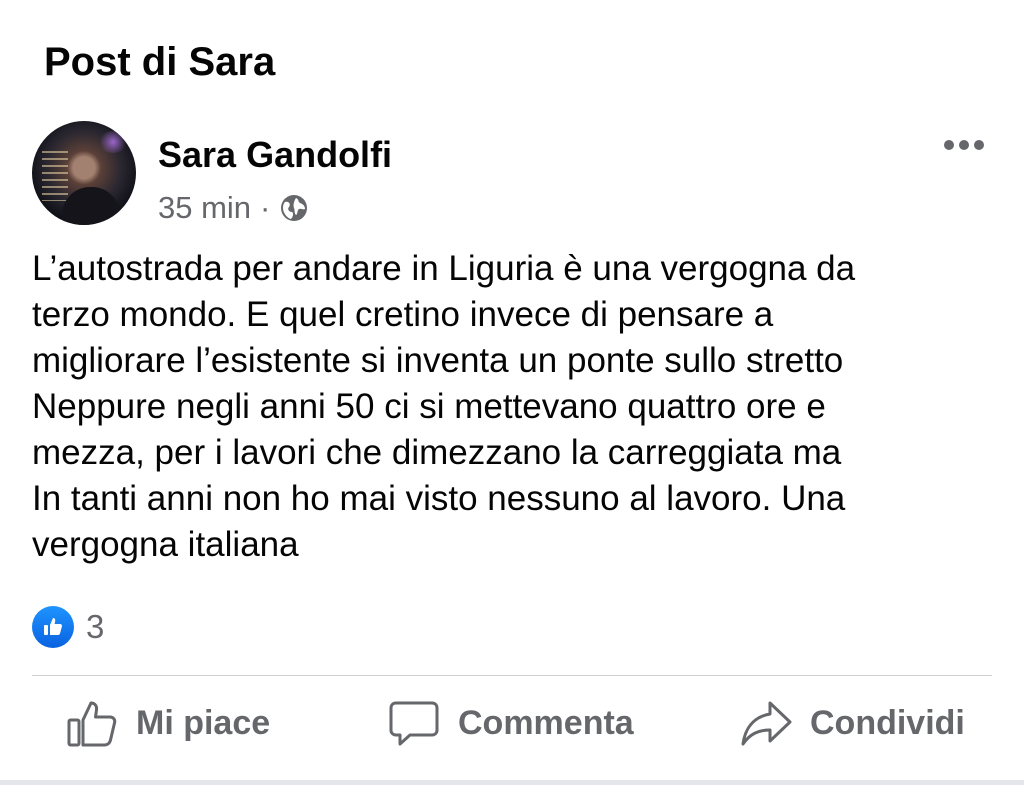  Describe the element at coordinates (113, 142) in the screenshot. I see `avatar-glow` at that location.